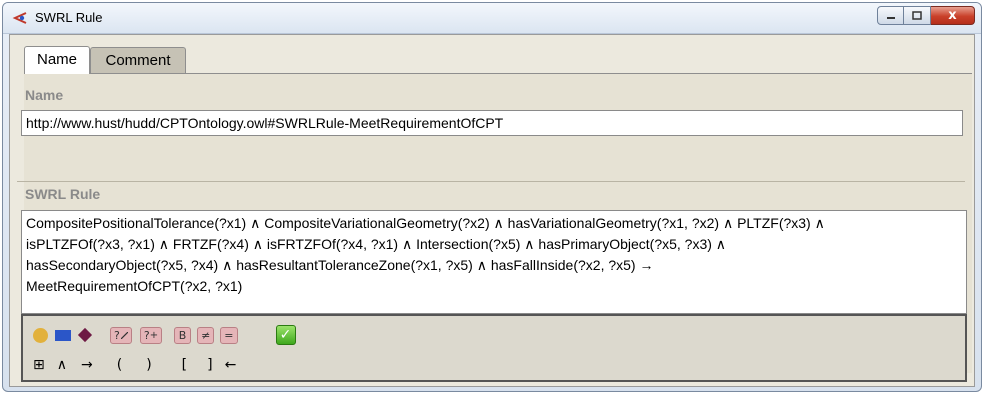 The height and width of the screenshot is (394, 984). I want to click on left-paren-button: (, so click(119, 365).